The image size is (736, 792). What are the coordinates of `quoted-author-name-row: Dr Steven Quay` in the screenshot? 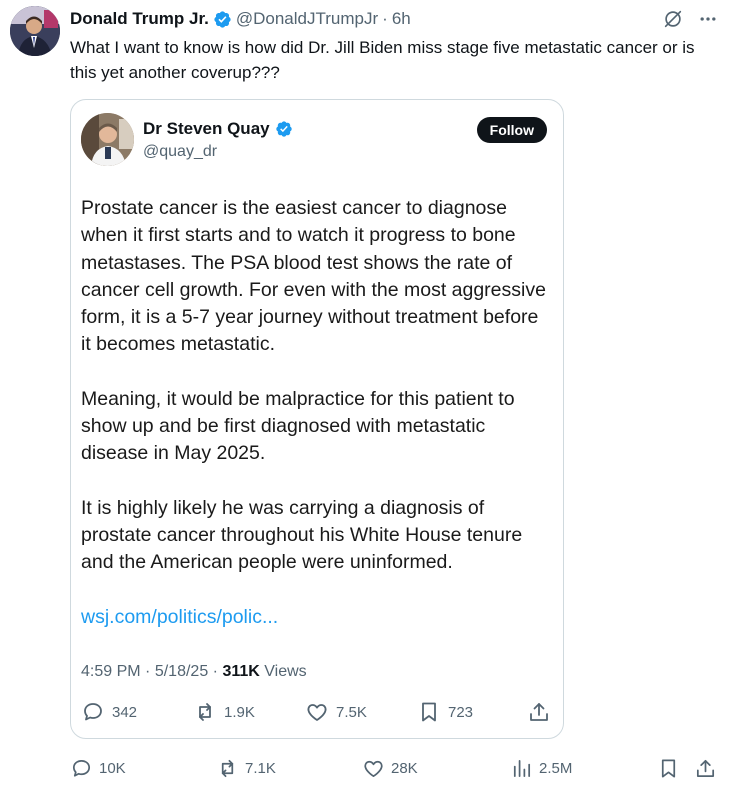 It's located at (220, 129).